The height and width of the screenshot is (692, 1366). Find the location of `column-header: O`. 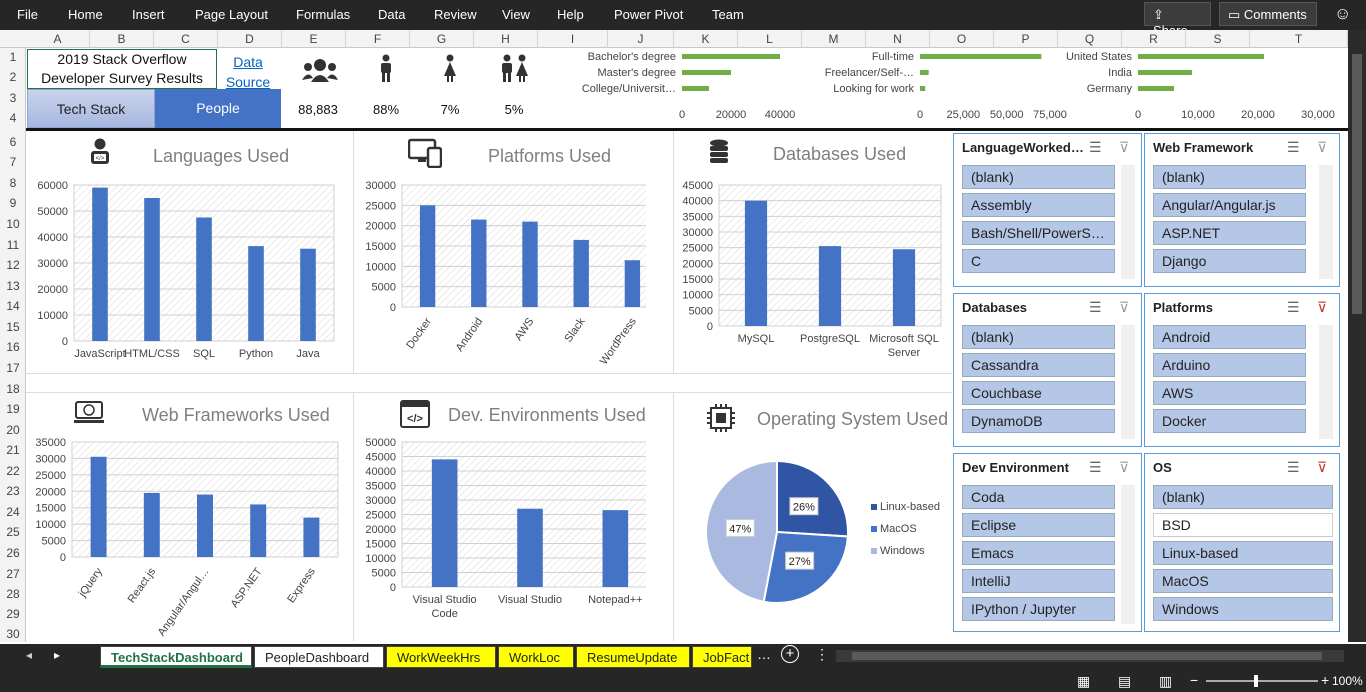

column-header: O is located at coordinates (962, 39).